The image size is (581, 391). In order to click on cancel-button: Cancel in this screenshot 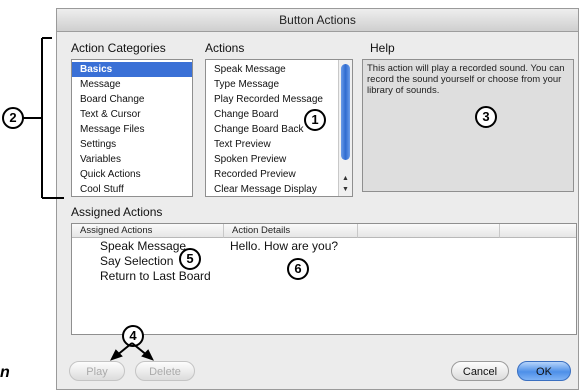, I will do `click(480, 371)`.